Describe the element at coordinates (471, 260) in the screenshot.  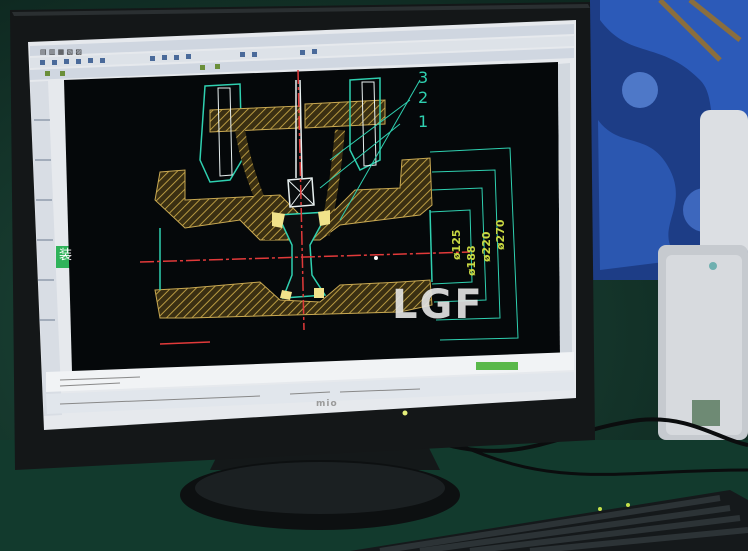
I see `dimension-label: ø188` at that location.